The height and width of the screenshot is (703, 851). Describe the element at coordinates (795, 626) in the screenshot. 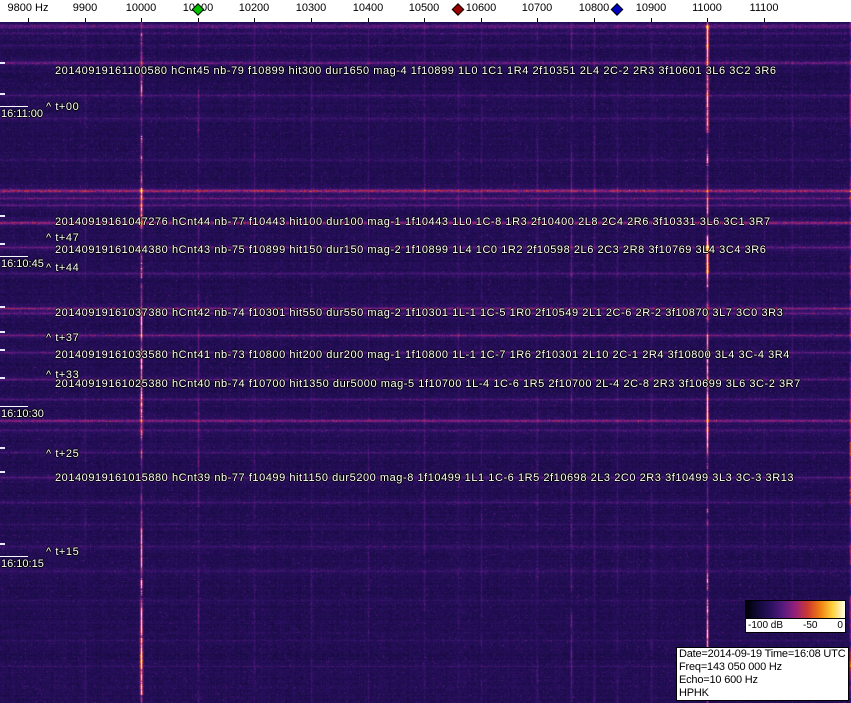

I see `colorbar-labels: -100 dB -50 0` at that location.